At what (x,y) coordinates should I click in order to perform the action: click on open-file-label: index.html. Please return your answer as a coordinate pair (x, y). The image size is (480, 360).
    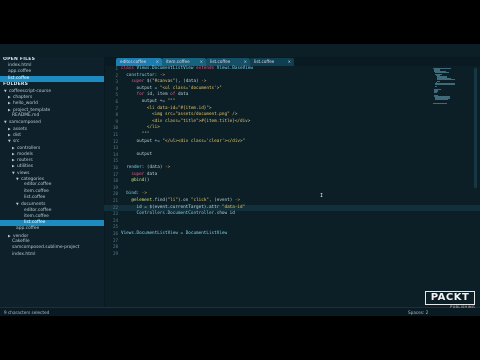
    Looking at the image, I should click on (20, 65).